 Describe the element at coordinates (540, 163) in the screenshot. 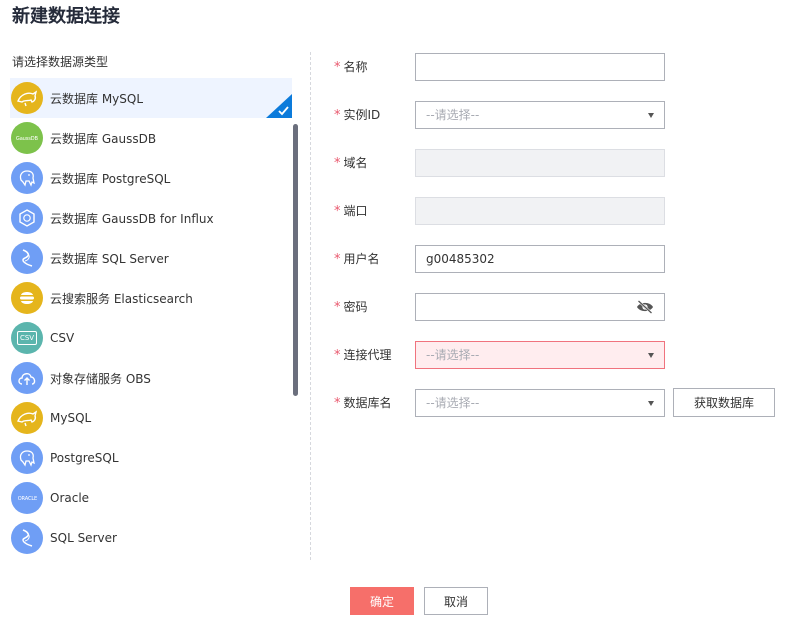

I see `domain-input` at that location.